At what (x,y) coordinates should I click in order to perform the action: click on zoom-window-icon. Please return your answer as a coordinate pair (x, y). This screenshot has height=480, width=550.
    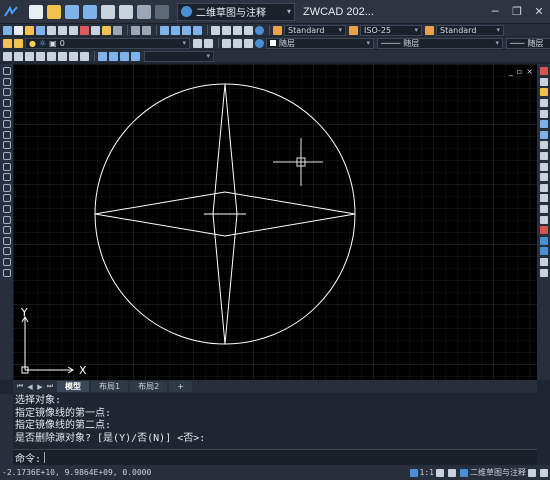
    Looking at the image, I should click on (186, 30).